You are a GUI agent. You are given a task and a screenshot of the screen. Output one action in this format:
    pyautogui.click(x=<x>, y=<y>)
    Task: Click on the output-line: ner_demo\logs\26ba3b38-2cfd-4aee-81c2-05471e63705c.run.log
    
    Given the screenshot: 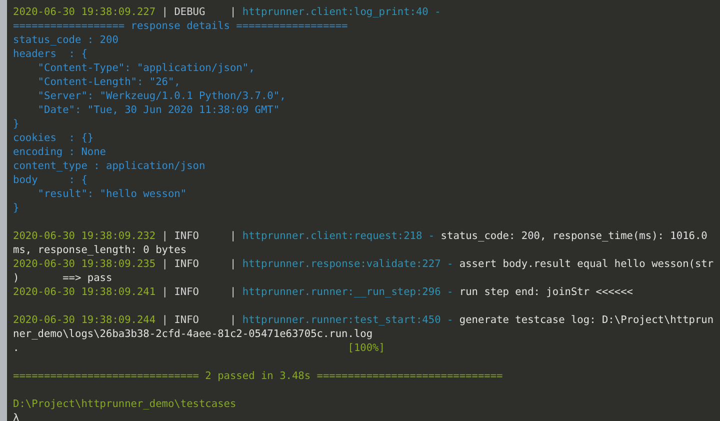 What is the action you would take?
    pyautogui.click(x=193, y=334)
    